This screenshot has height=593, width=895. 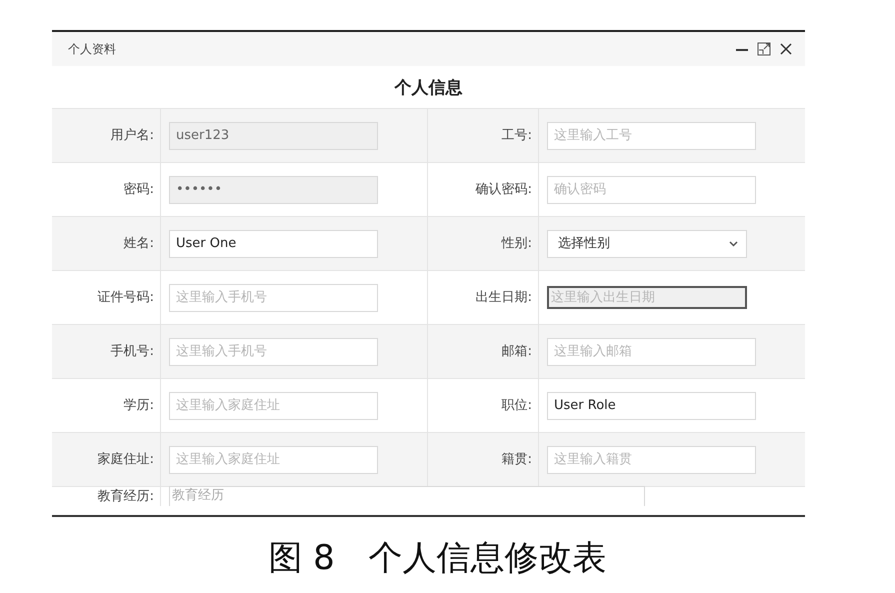 I want to click on field-label: 密码:, so click(x=139, y=190).